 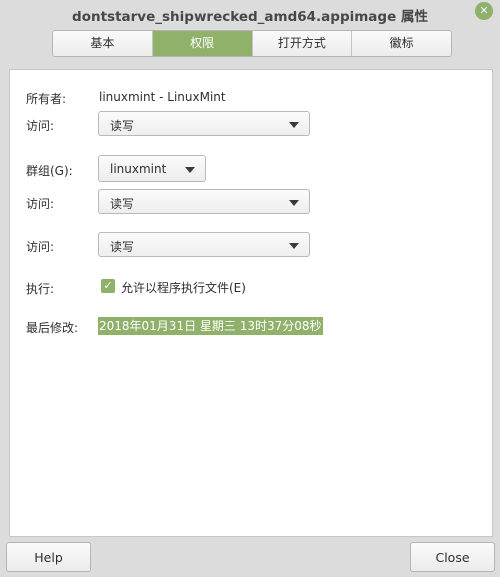 What do you see at coordinates (183, 287) in the screenshot?
I see `execute-checkbox-label: 允许以程序执行文件(E)` at bounding box center [183, 287].